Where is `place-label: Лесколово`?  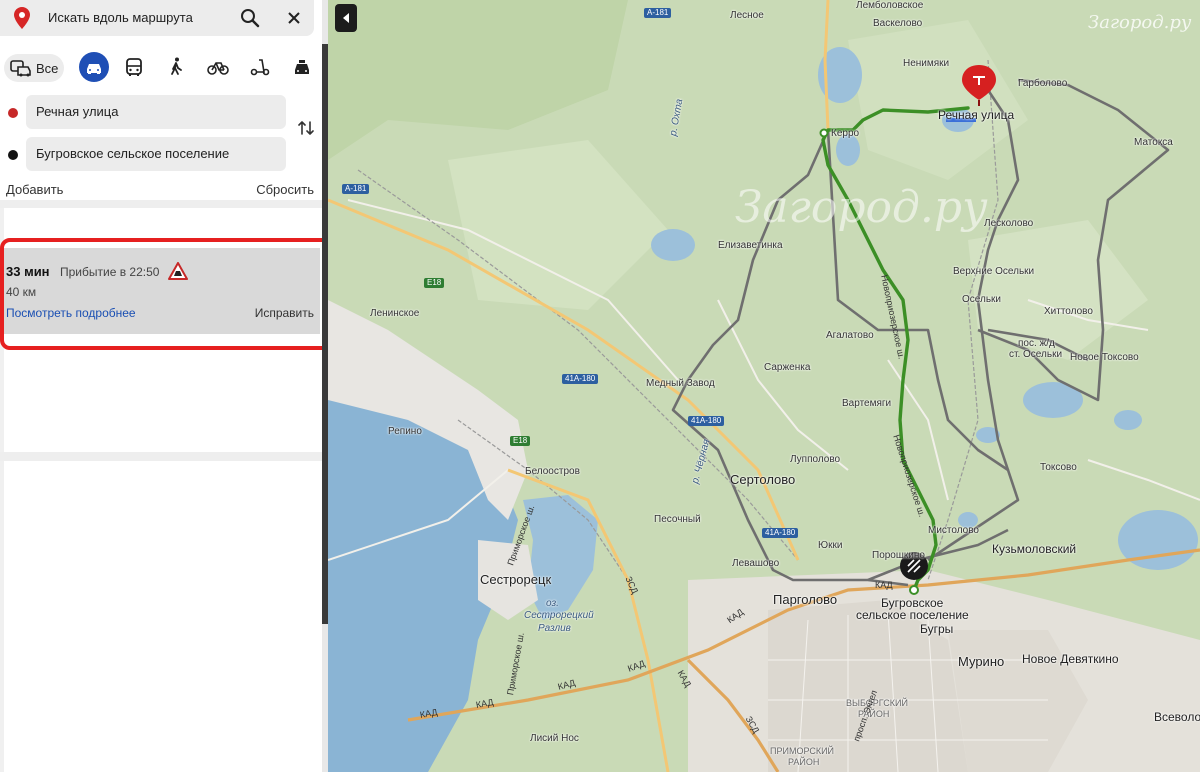
place-label: Лесколово is located at coordinates (1009, 223).